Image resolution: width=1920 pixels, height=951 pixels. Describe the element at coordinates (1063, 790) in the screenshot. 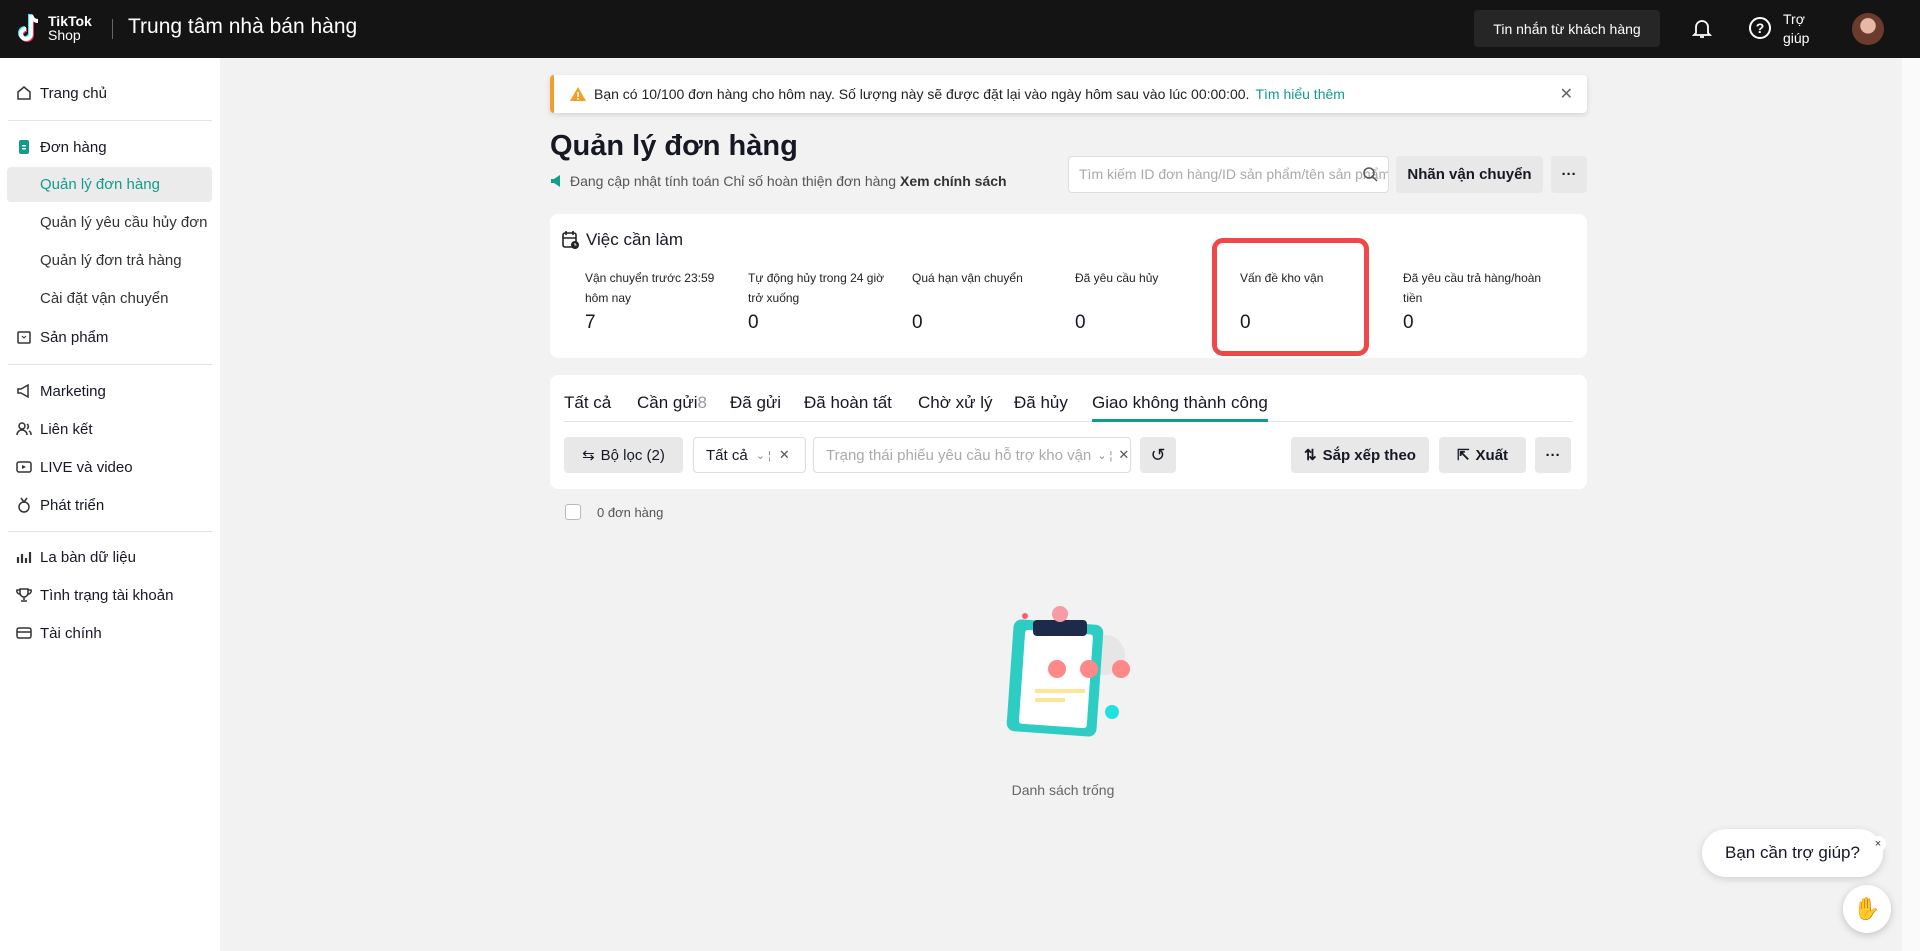

I see `empty-state-text: Danh sách trống` at that location.